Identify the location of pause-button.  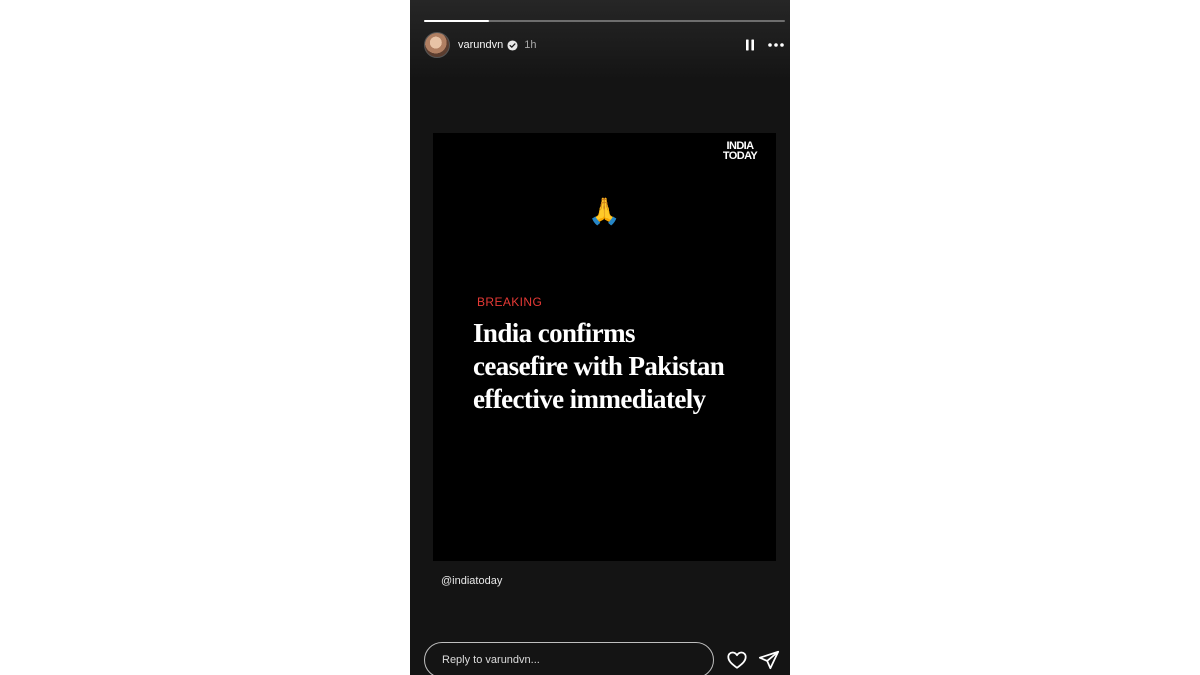
(750, 45).